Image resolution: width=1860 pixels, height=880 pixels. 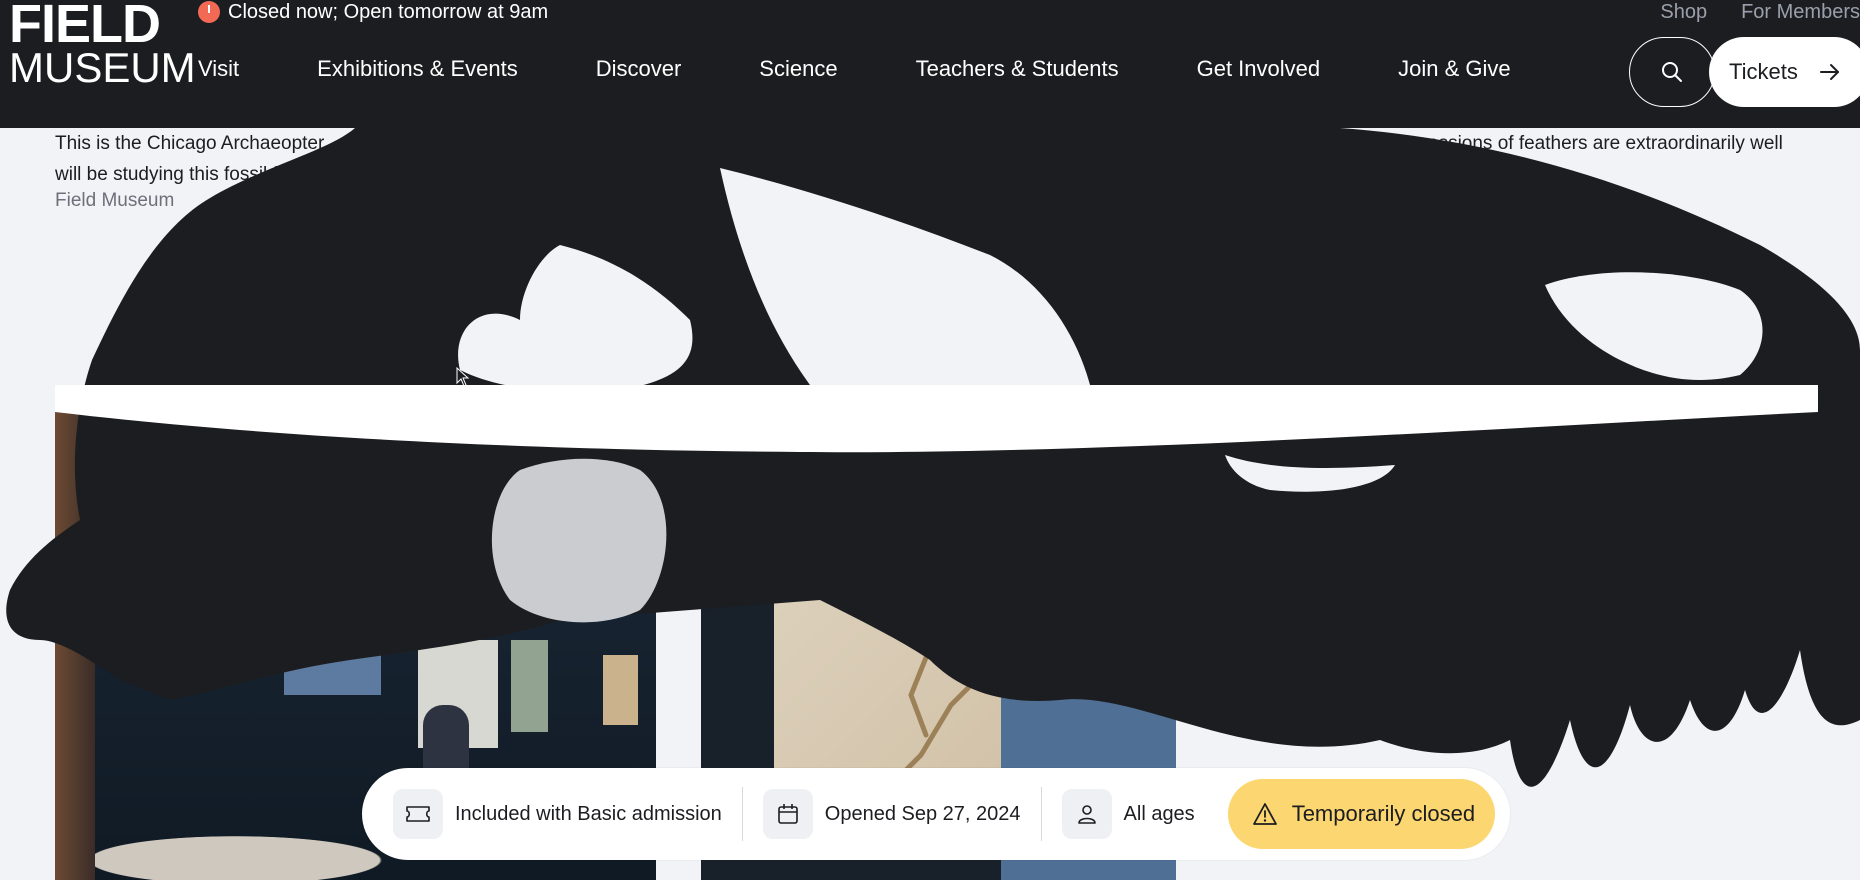 What do you see at coordinates (588, 813) in the screenshot?
I see `admission-text: Included with Basic admission` at bounding box center [588, 813].